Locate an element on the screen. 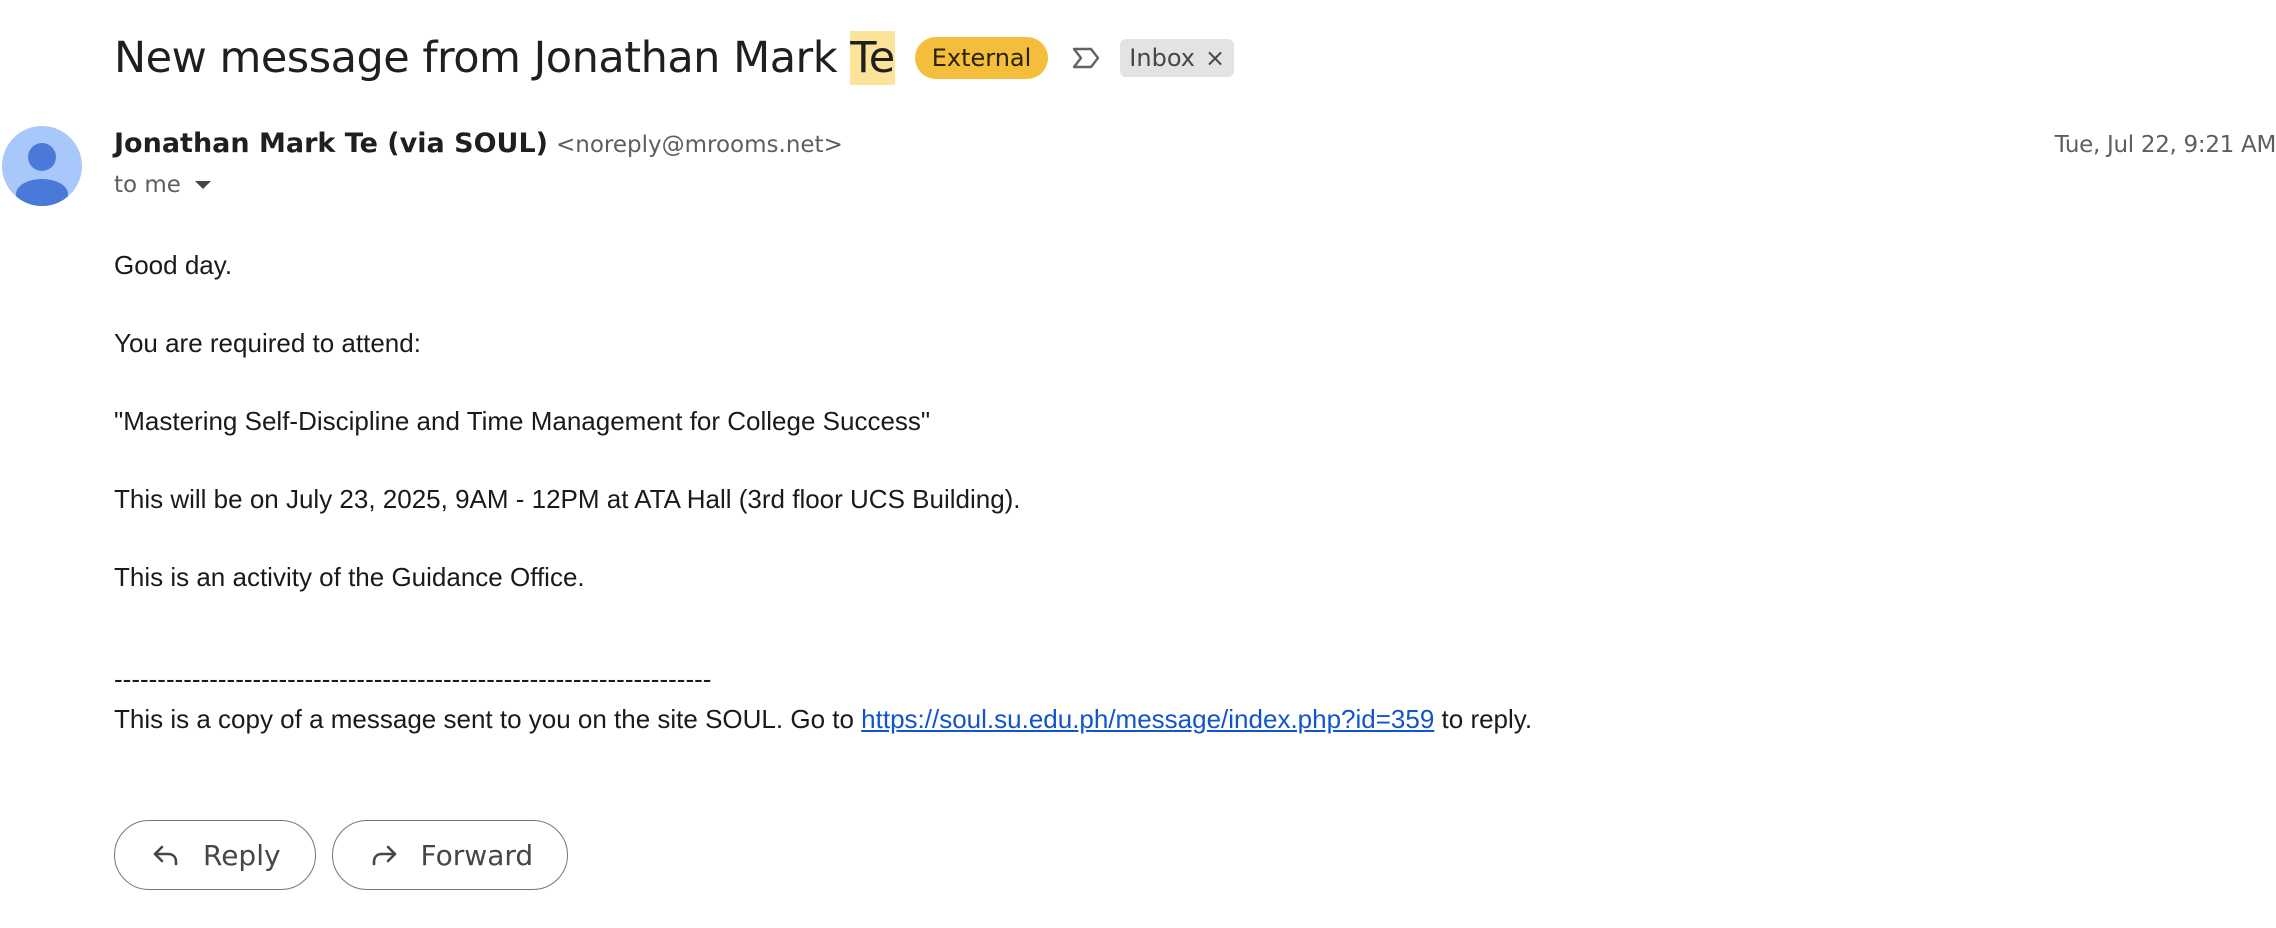  external-badge: External is located at coordinates (981, 58).